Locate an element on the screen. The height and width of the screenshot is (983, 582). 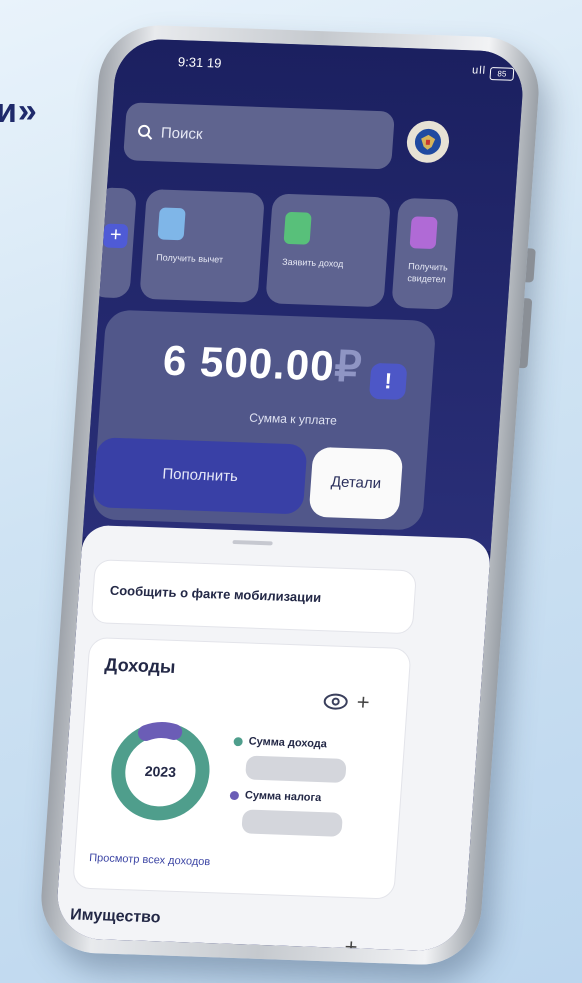
status-time: 9:31 19 is located at coordinates (199, 62).